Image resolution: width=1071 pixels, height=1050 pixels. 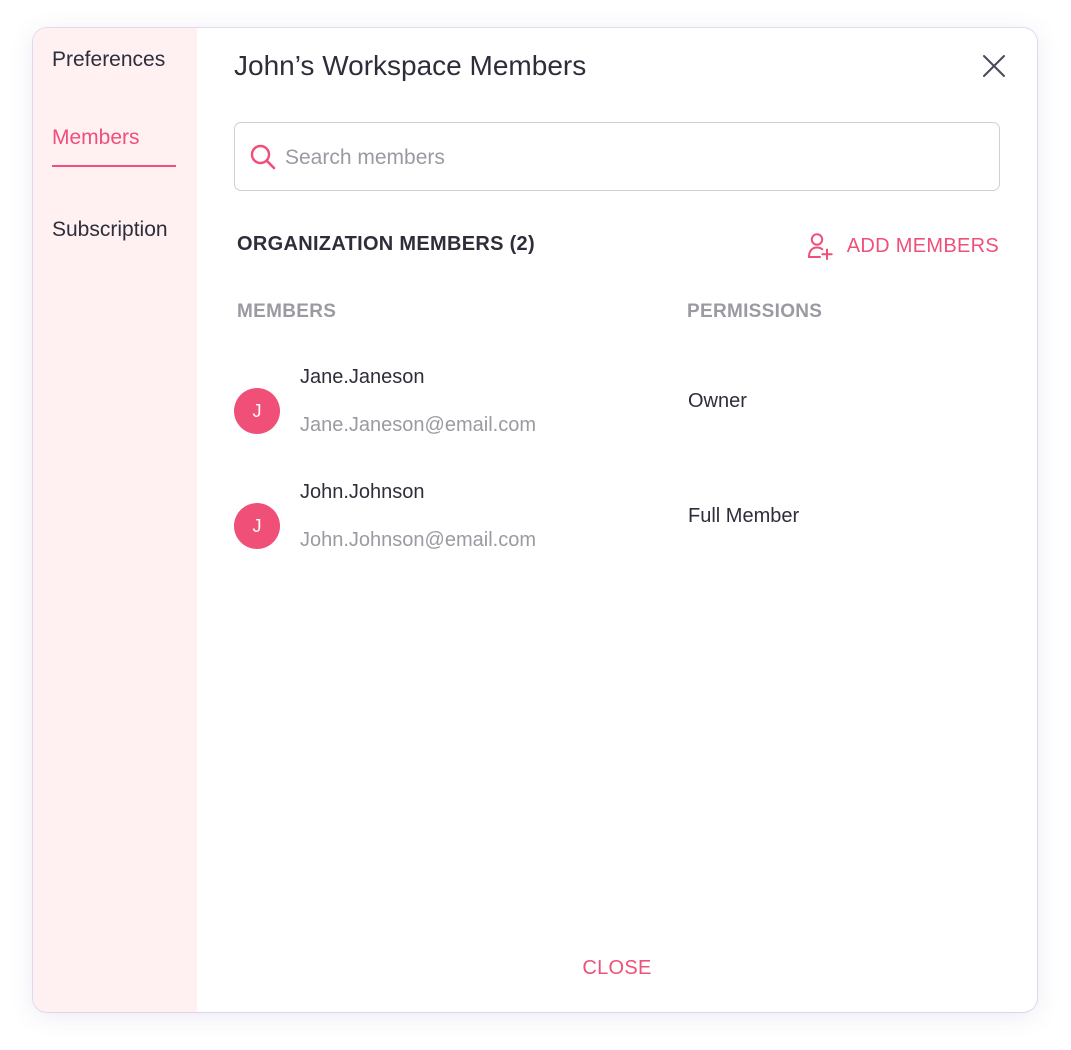 What do you see at coordinates (820, 246) in the screenshot?
I see `add-user-icon` at bounding box center [820, 246].